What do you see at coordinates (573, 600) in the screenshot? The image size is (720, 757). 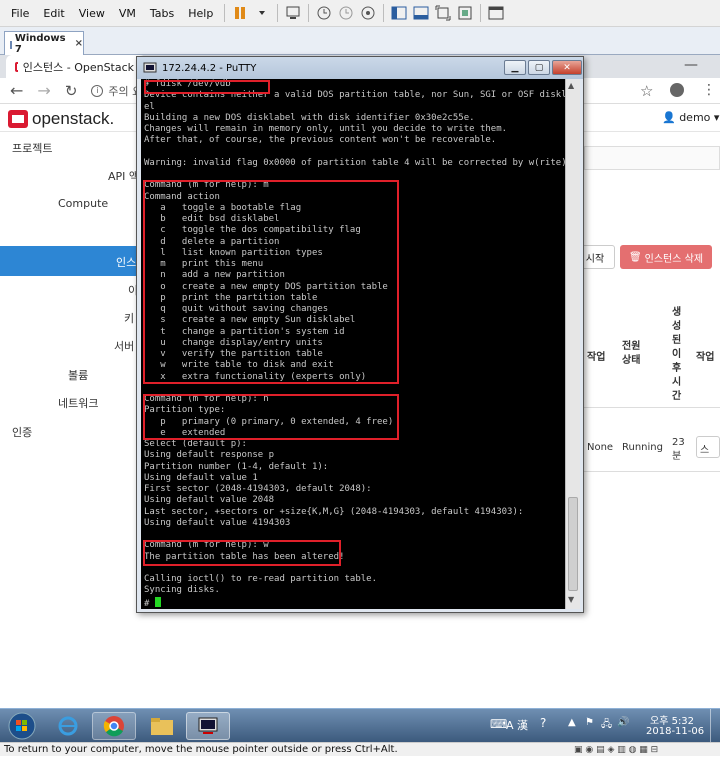 I see `scroll-down-icon: ▼` at bounding box center [573, 600].